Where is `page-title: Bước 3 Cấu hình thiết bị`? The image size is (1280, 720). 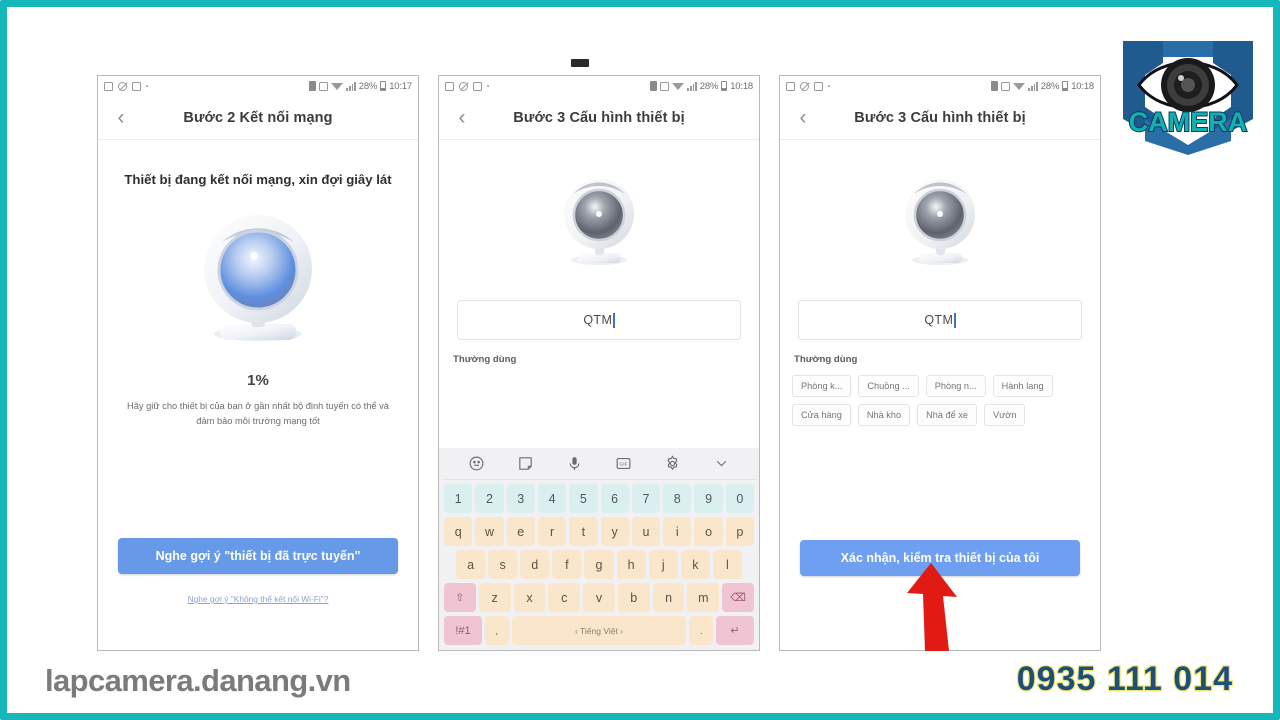
page-title: Bước 3 Cấu hình thiết bị is located at coordinates (599, 117).